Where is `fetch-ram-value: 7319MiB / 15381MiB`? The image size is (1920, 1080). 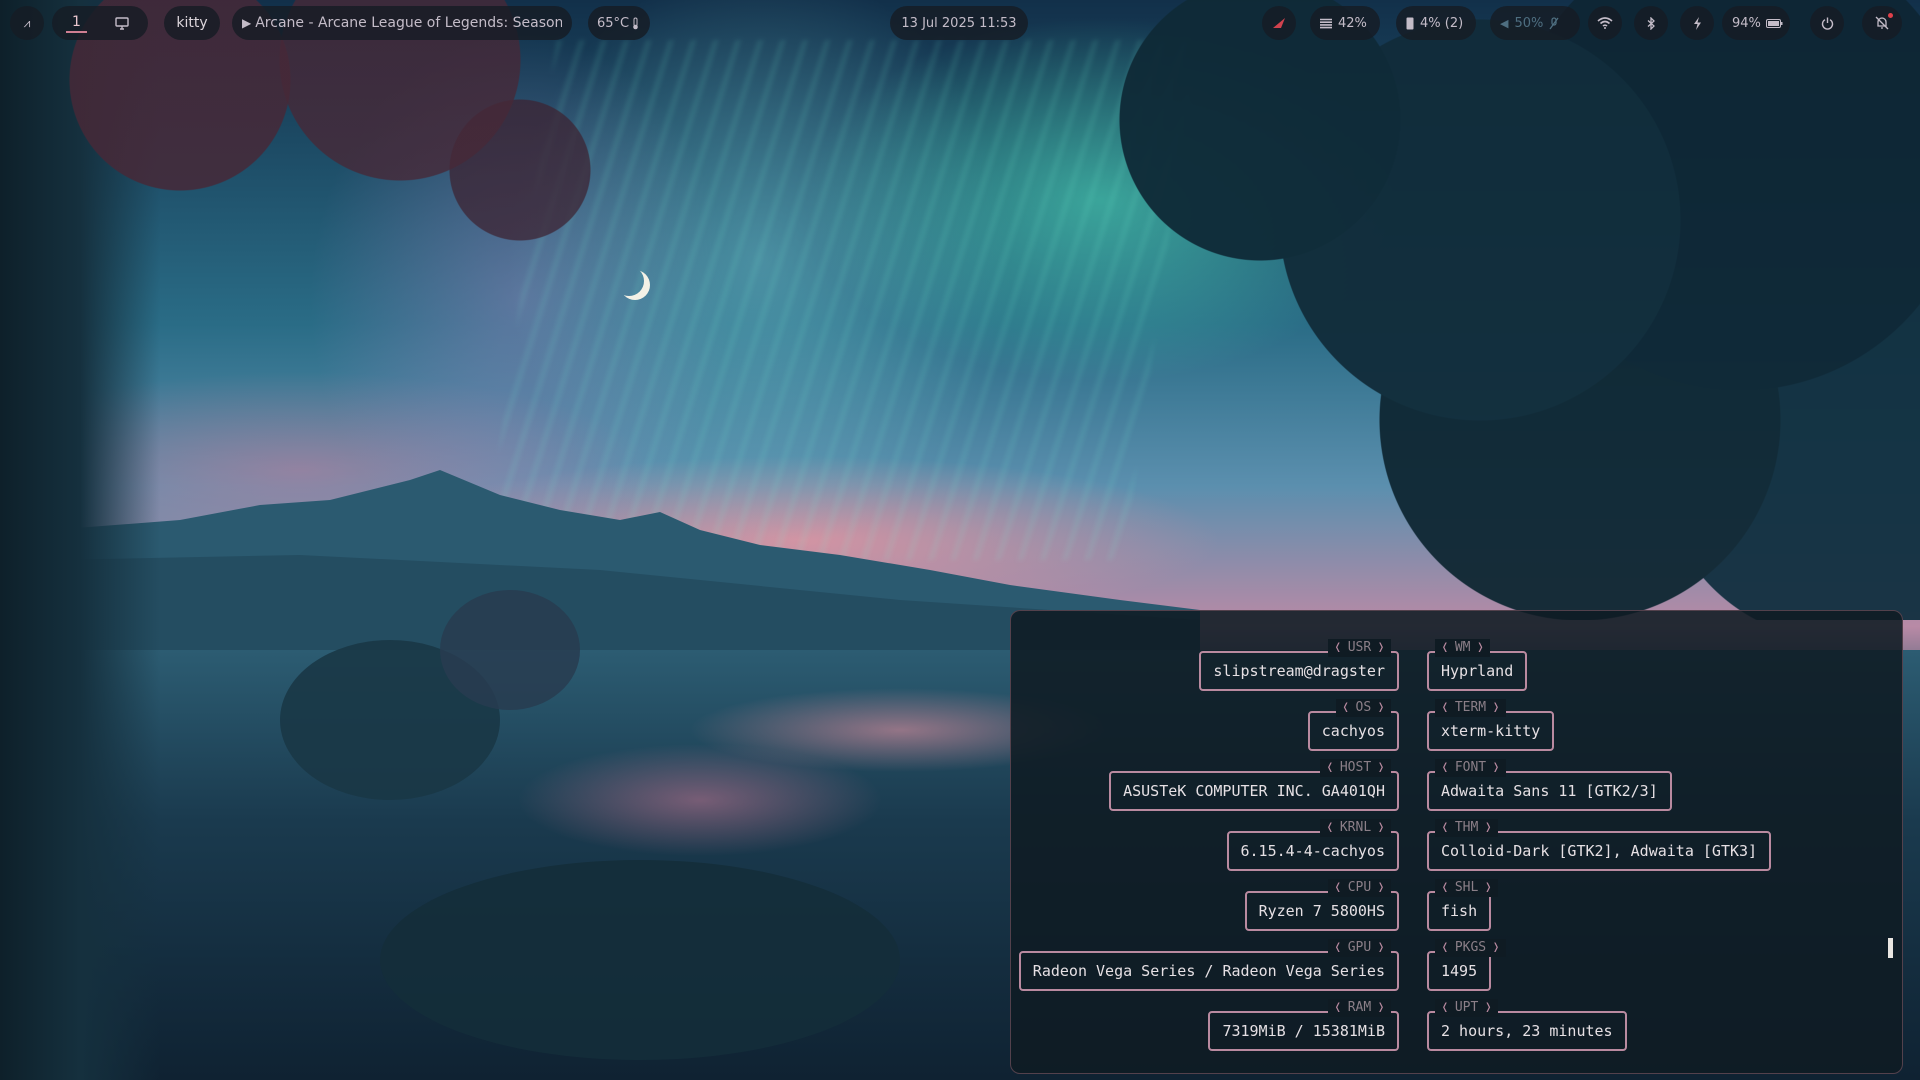
fetch-ram-value: 7319MiB / 15381MiB is located at coordinates (1303, 1031).